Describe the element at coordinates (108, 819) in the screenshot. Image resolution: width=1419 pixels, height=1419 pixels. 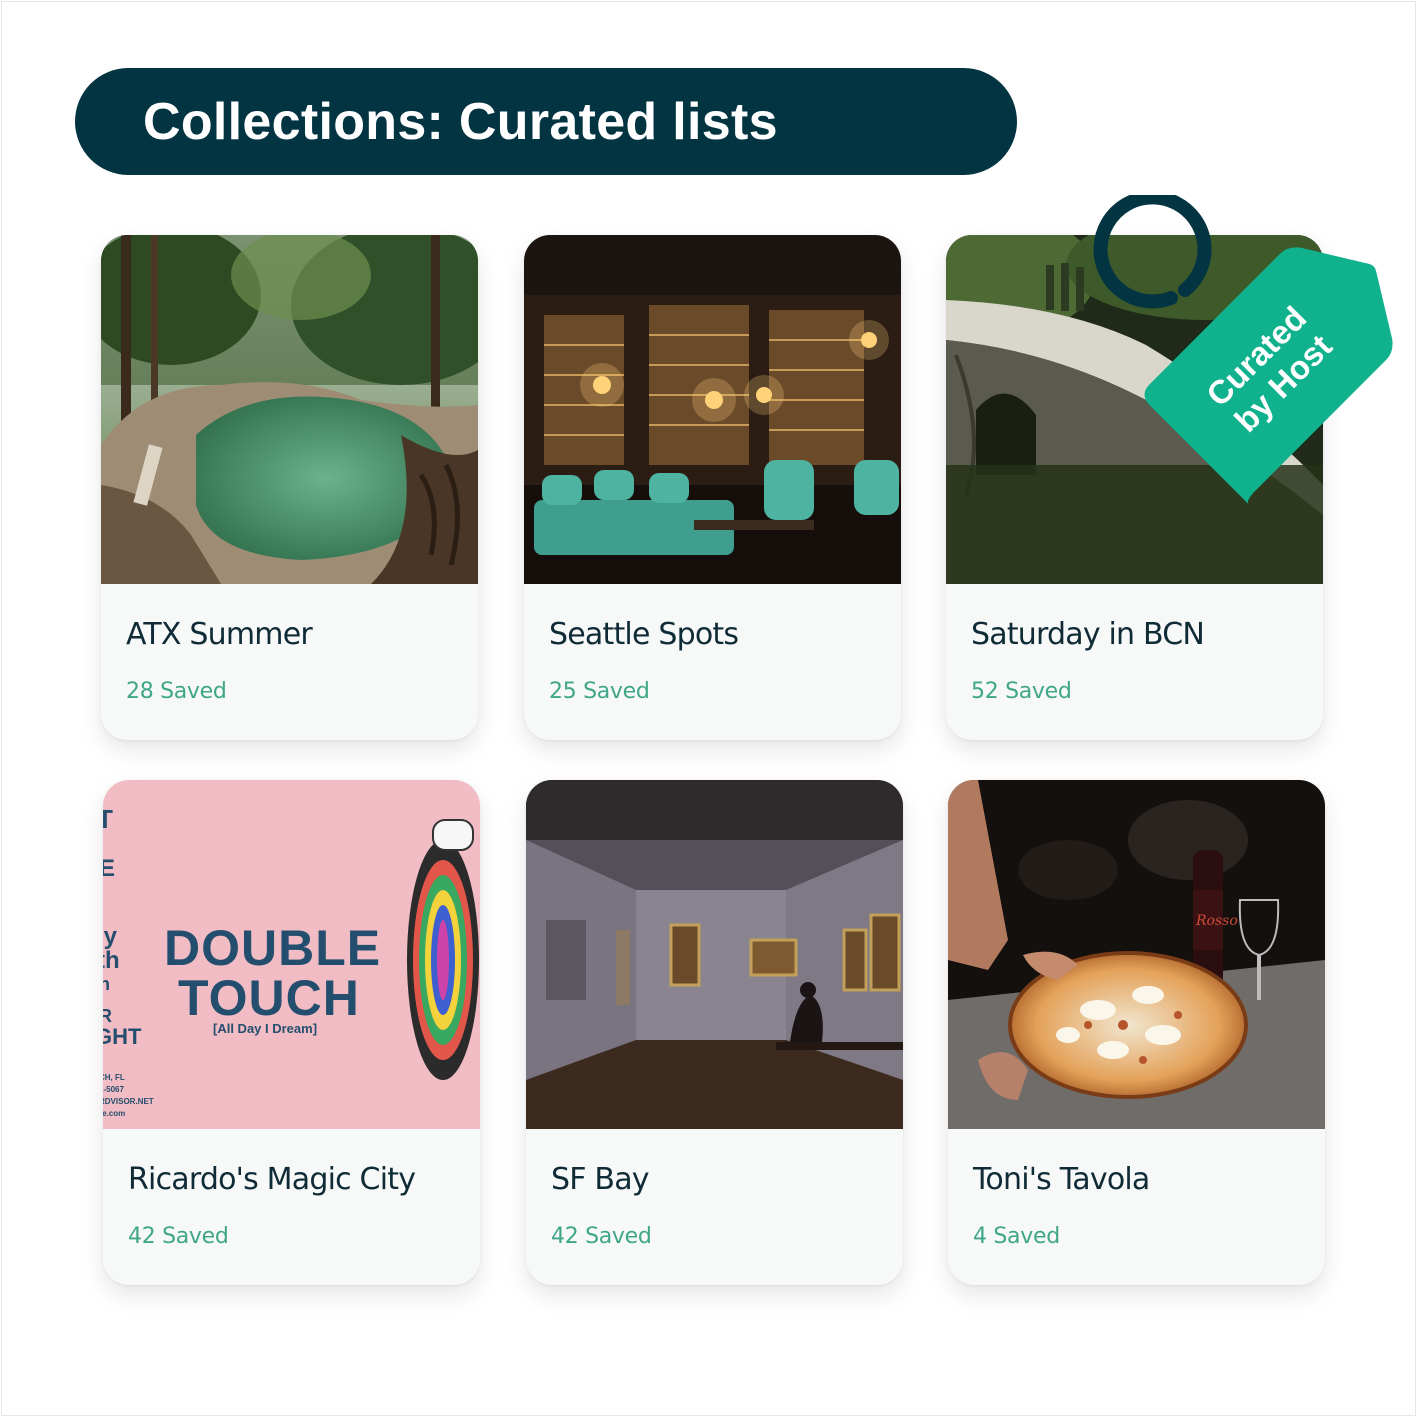
I see `poster-edge-text: T` at that location.